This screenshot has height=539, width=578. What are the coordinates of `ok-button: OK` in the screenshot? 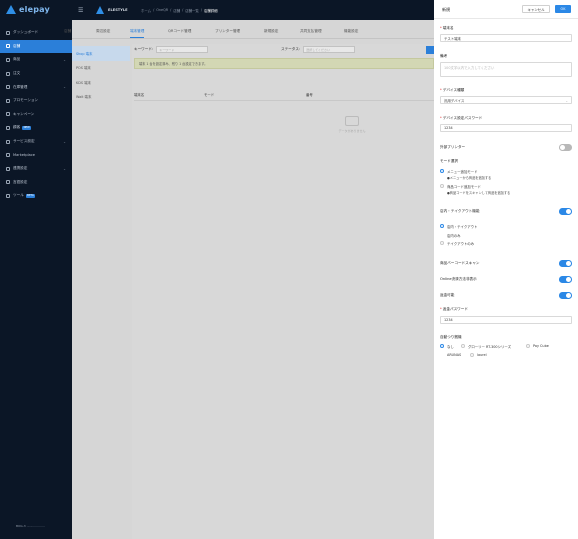 It's located at (563, 9).